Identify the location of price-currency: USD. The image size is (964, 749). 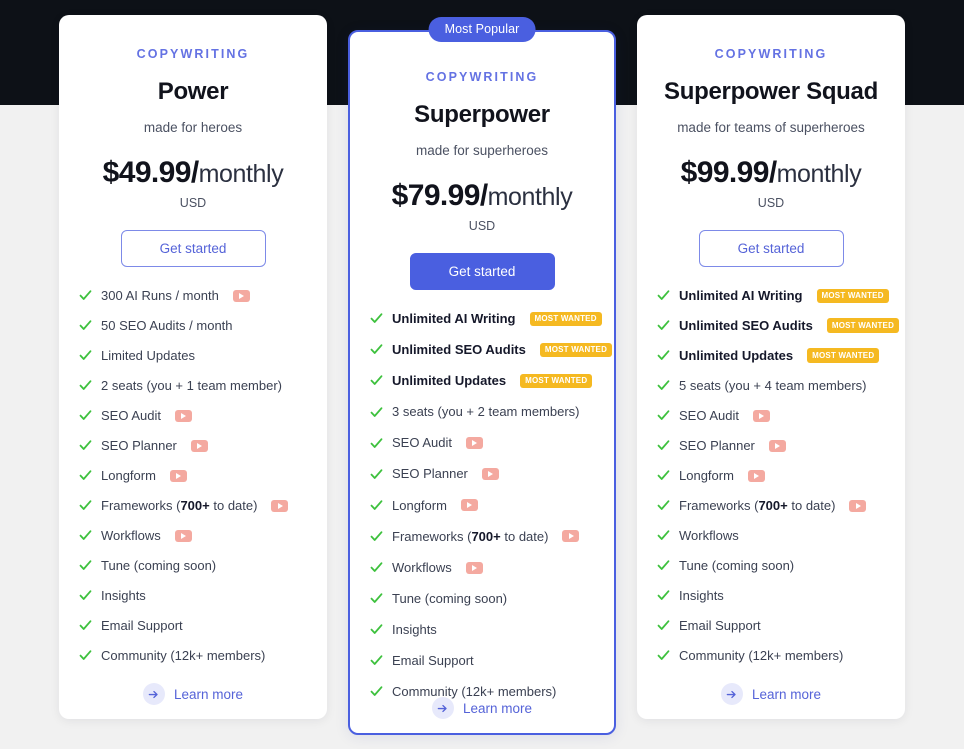
(482, 226).